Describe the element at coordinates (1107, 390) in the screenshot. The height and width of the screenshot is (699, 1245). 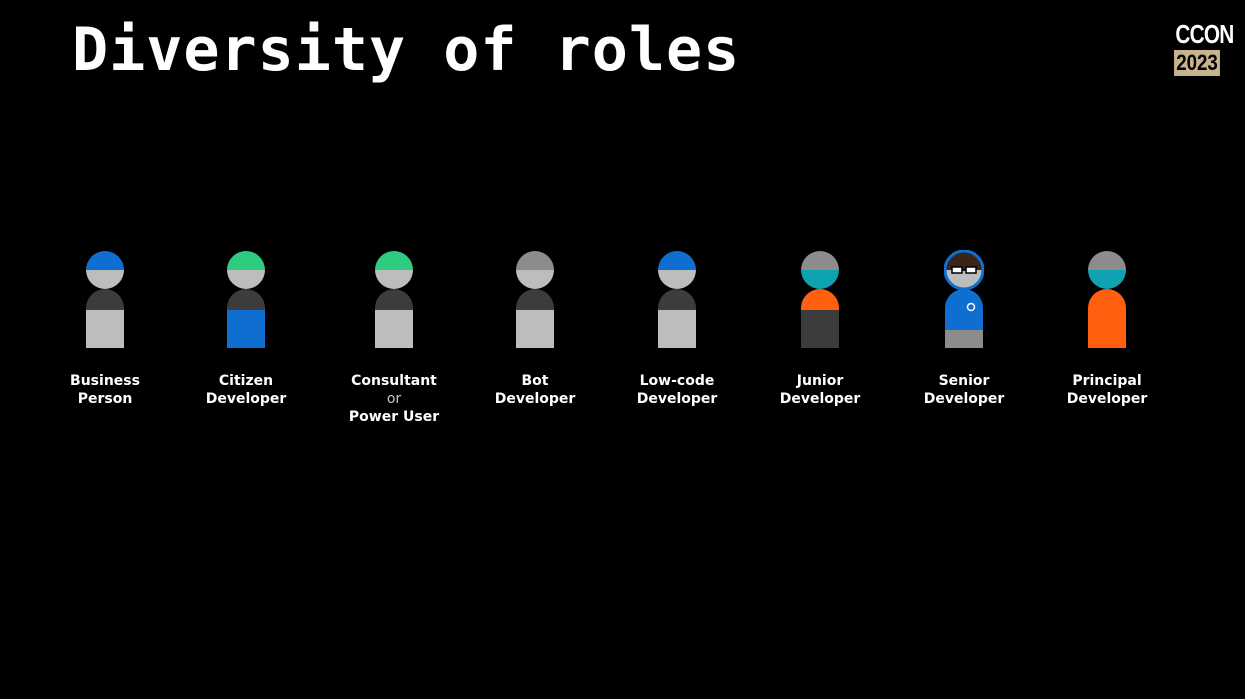
I see `role-label: Principal Developer` at that location.